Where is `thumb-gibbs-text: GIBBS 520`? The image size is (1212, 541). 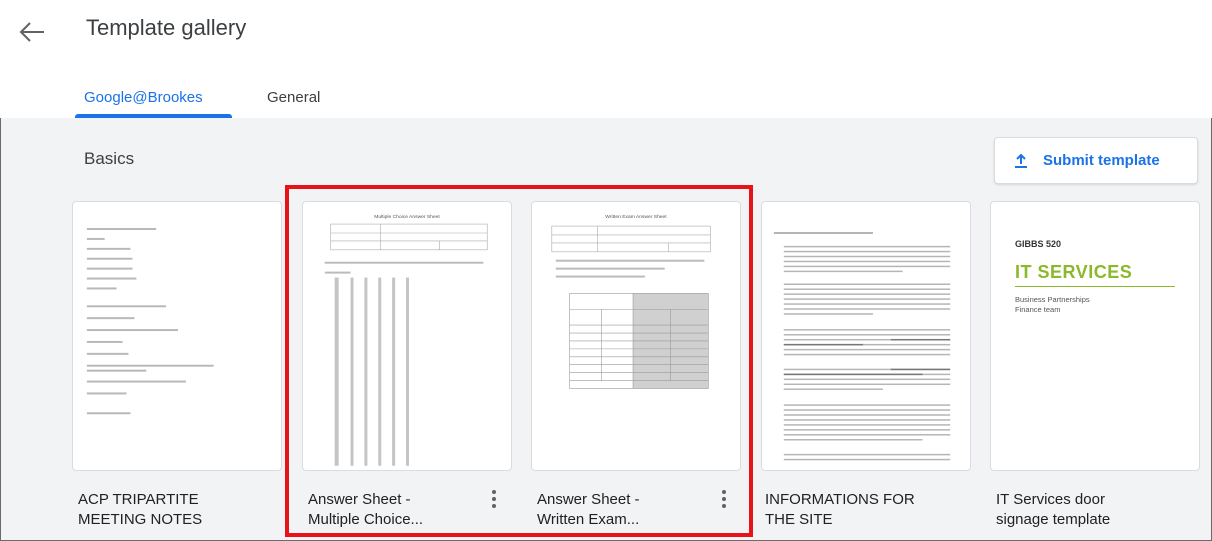 thumb-gibbs-text: GIBBS 520 is located at coordinates (1038, 244).